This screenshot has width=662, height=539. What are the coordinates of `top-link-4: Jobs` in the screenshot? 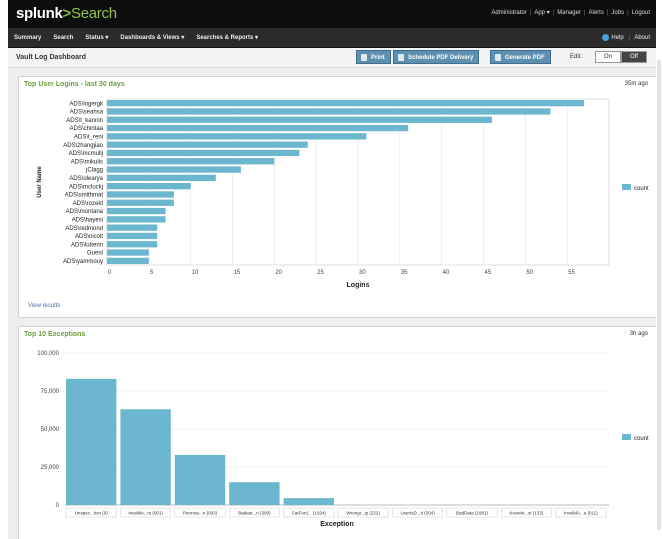 It's located at (617, 13).